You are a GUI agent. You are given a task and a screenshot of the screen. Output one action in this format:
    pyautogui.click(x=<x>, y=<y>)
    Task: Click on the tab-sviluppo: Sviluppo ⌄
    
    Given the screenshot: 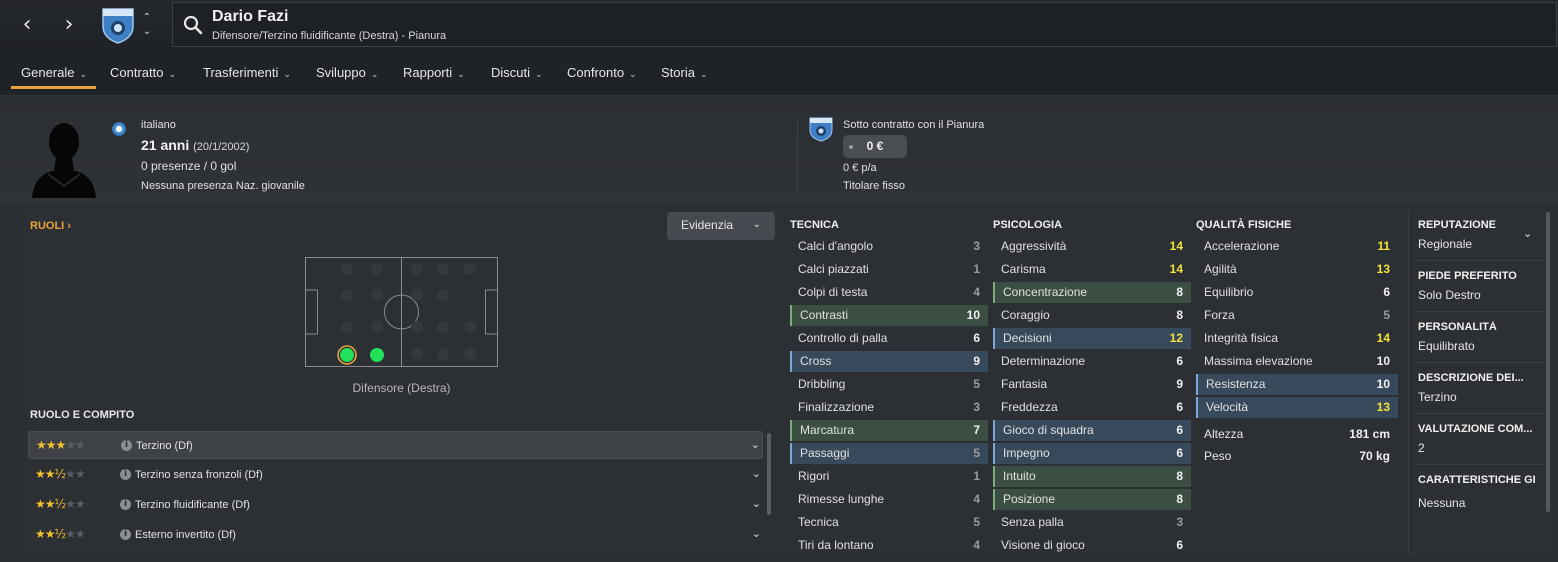 What is the action you would take?
    pyautogui.click(x=347, y=72)
    